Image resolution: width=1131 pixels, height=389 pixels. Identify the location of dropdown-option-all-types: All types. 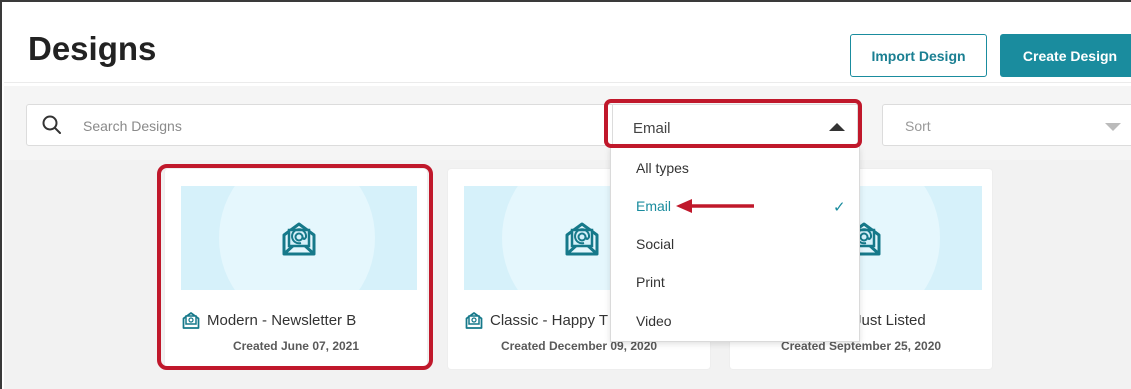
(735, 168).